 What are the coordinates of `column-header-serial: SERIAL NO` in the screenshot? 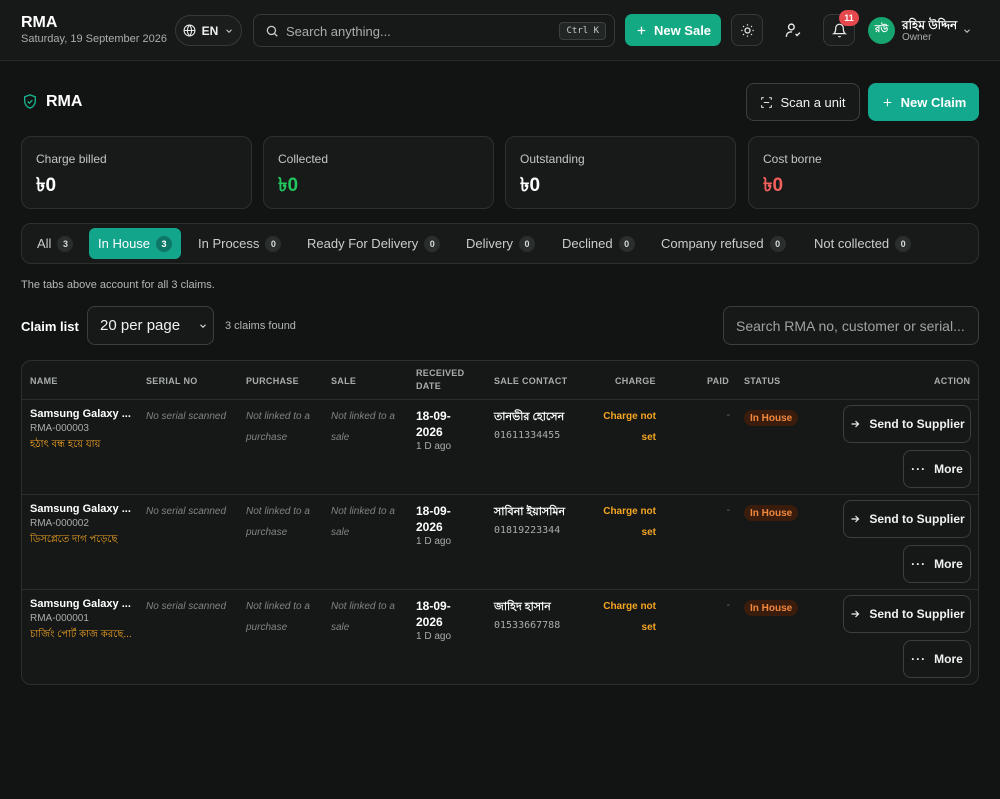 It's located at (172, 381).